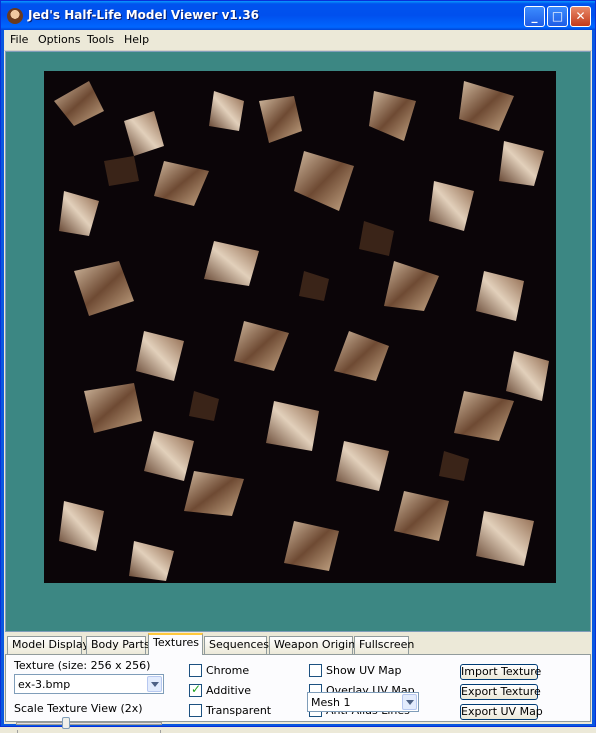 The width and height of the screenshot is (596, 733). What do you see at coordinates (15, 16) in the screenshot?
I see `app-icon` at bounding box center [15, 16].